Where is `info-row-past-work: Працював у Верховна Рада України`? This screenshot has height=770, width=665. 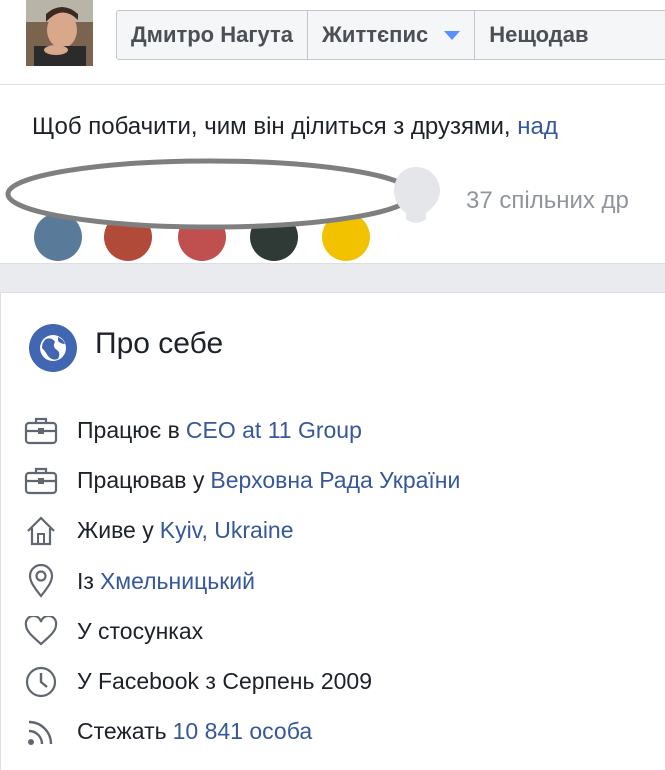
info-row-past-work: Працював у Верховна Рада України is located at coordinates (343, 480).